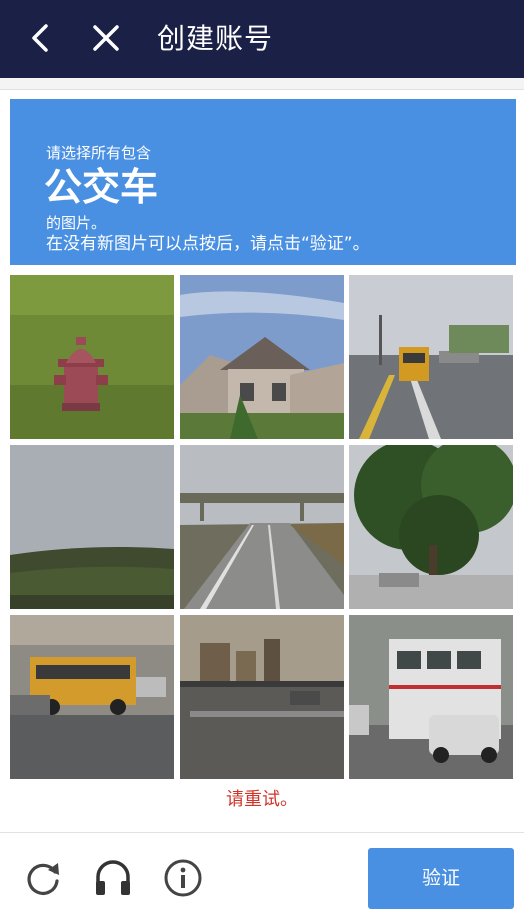 Image resolution: width=524 pixels, height=910 pixels. I want to click on error-message: 请重试。, so click(262, 799).